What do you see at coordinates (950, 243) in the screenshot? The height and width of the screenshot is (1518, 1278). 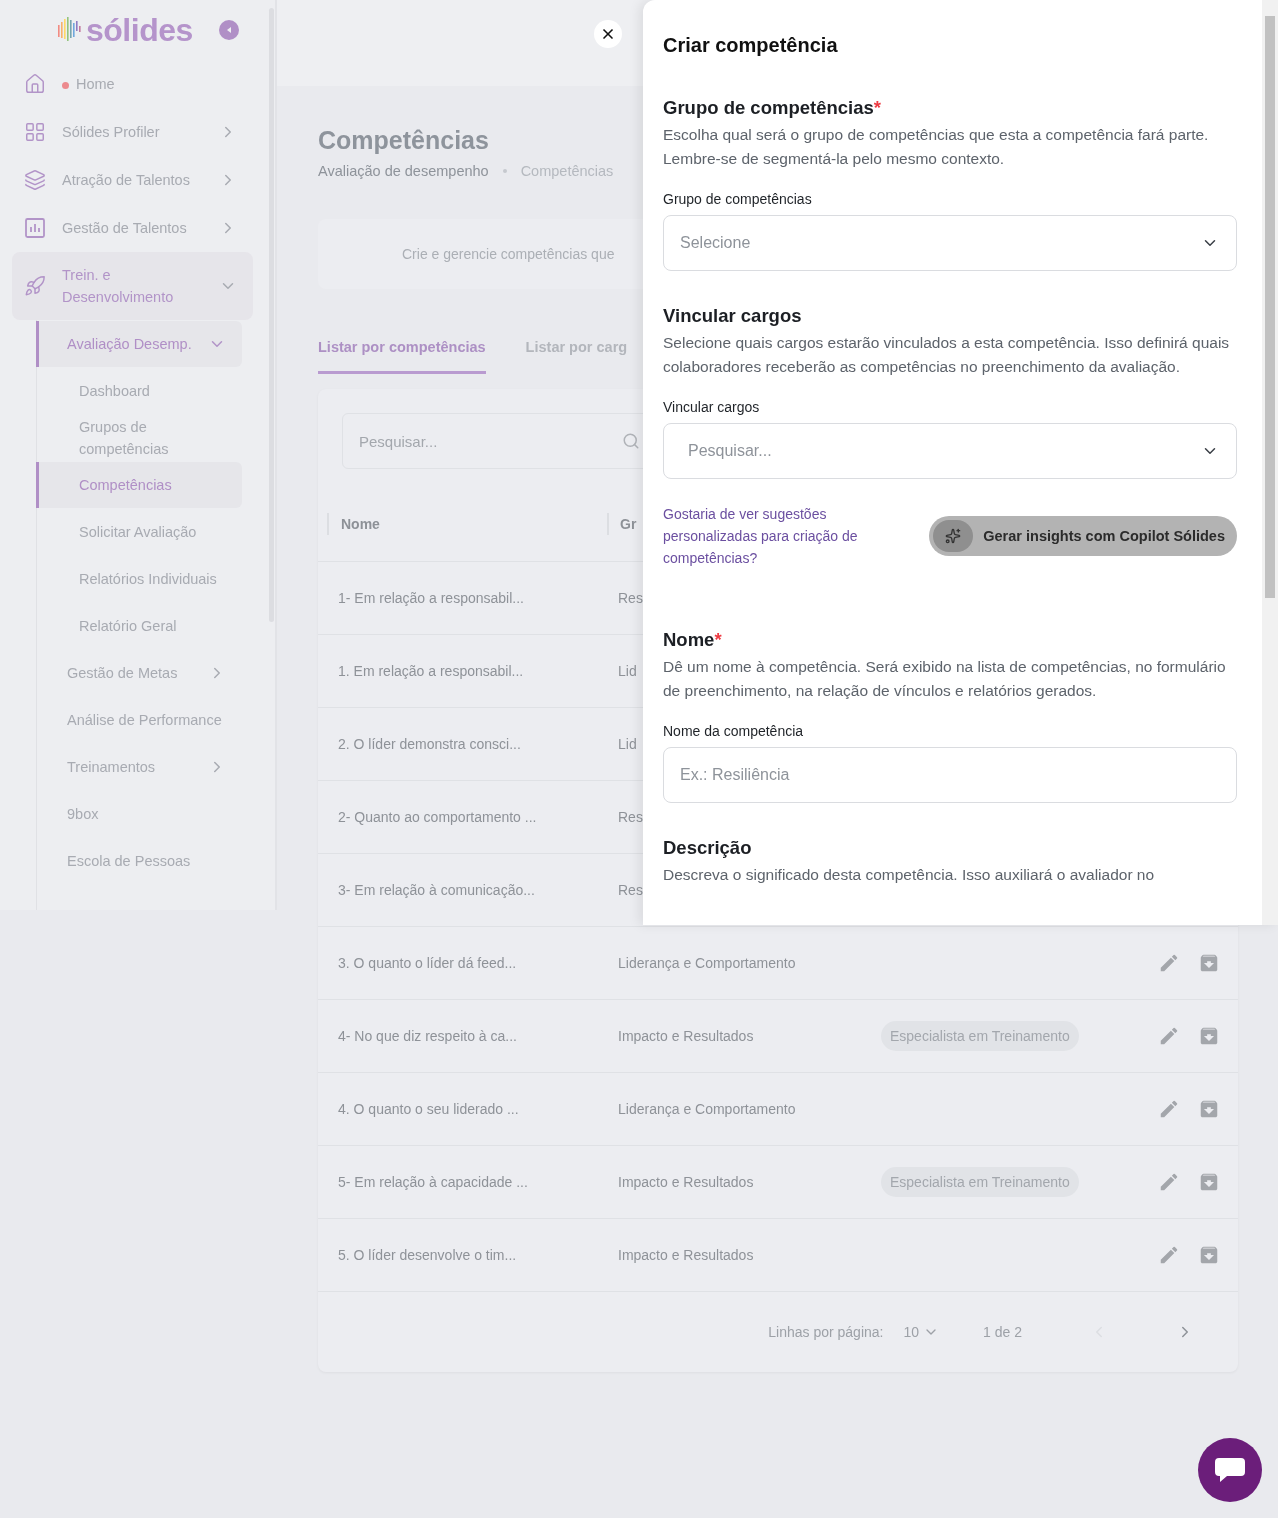 I see `select-field: Selecione` at bounding box center [950, 243].